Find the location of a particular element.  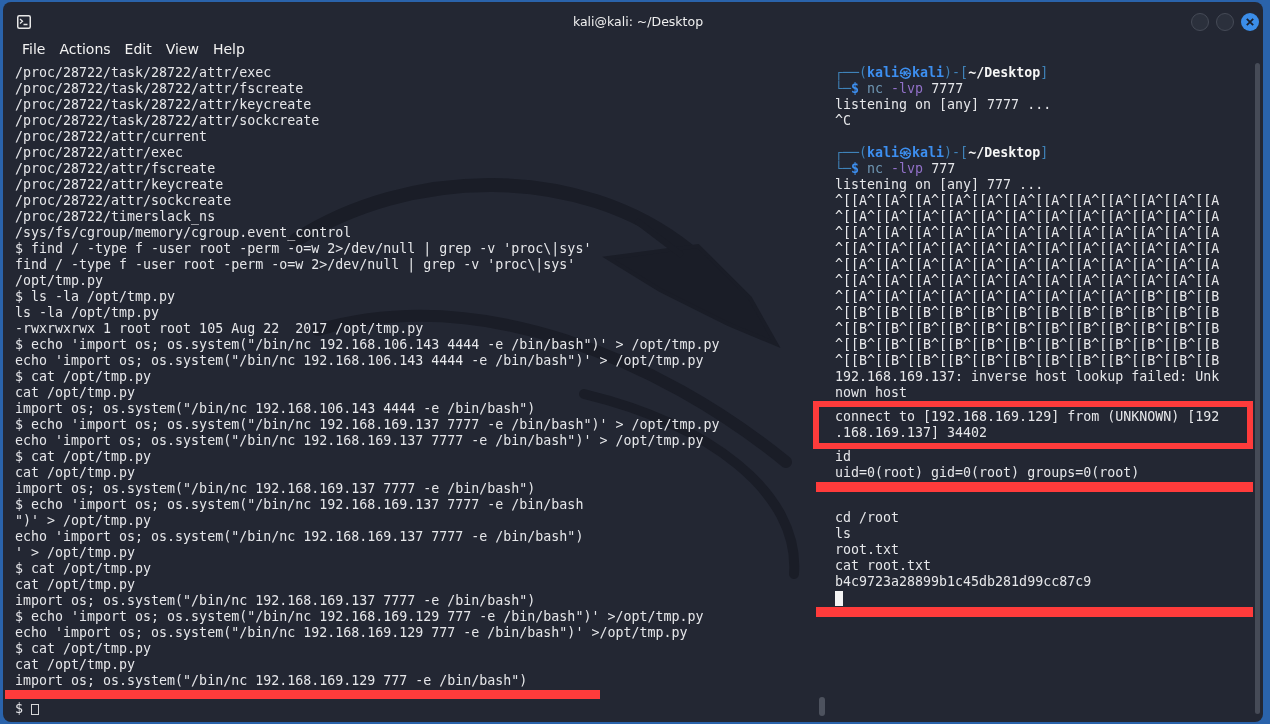

command-line: └─$ nc -lvp 777 is located at coordinates (895, 169).